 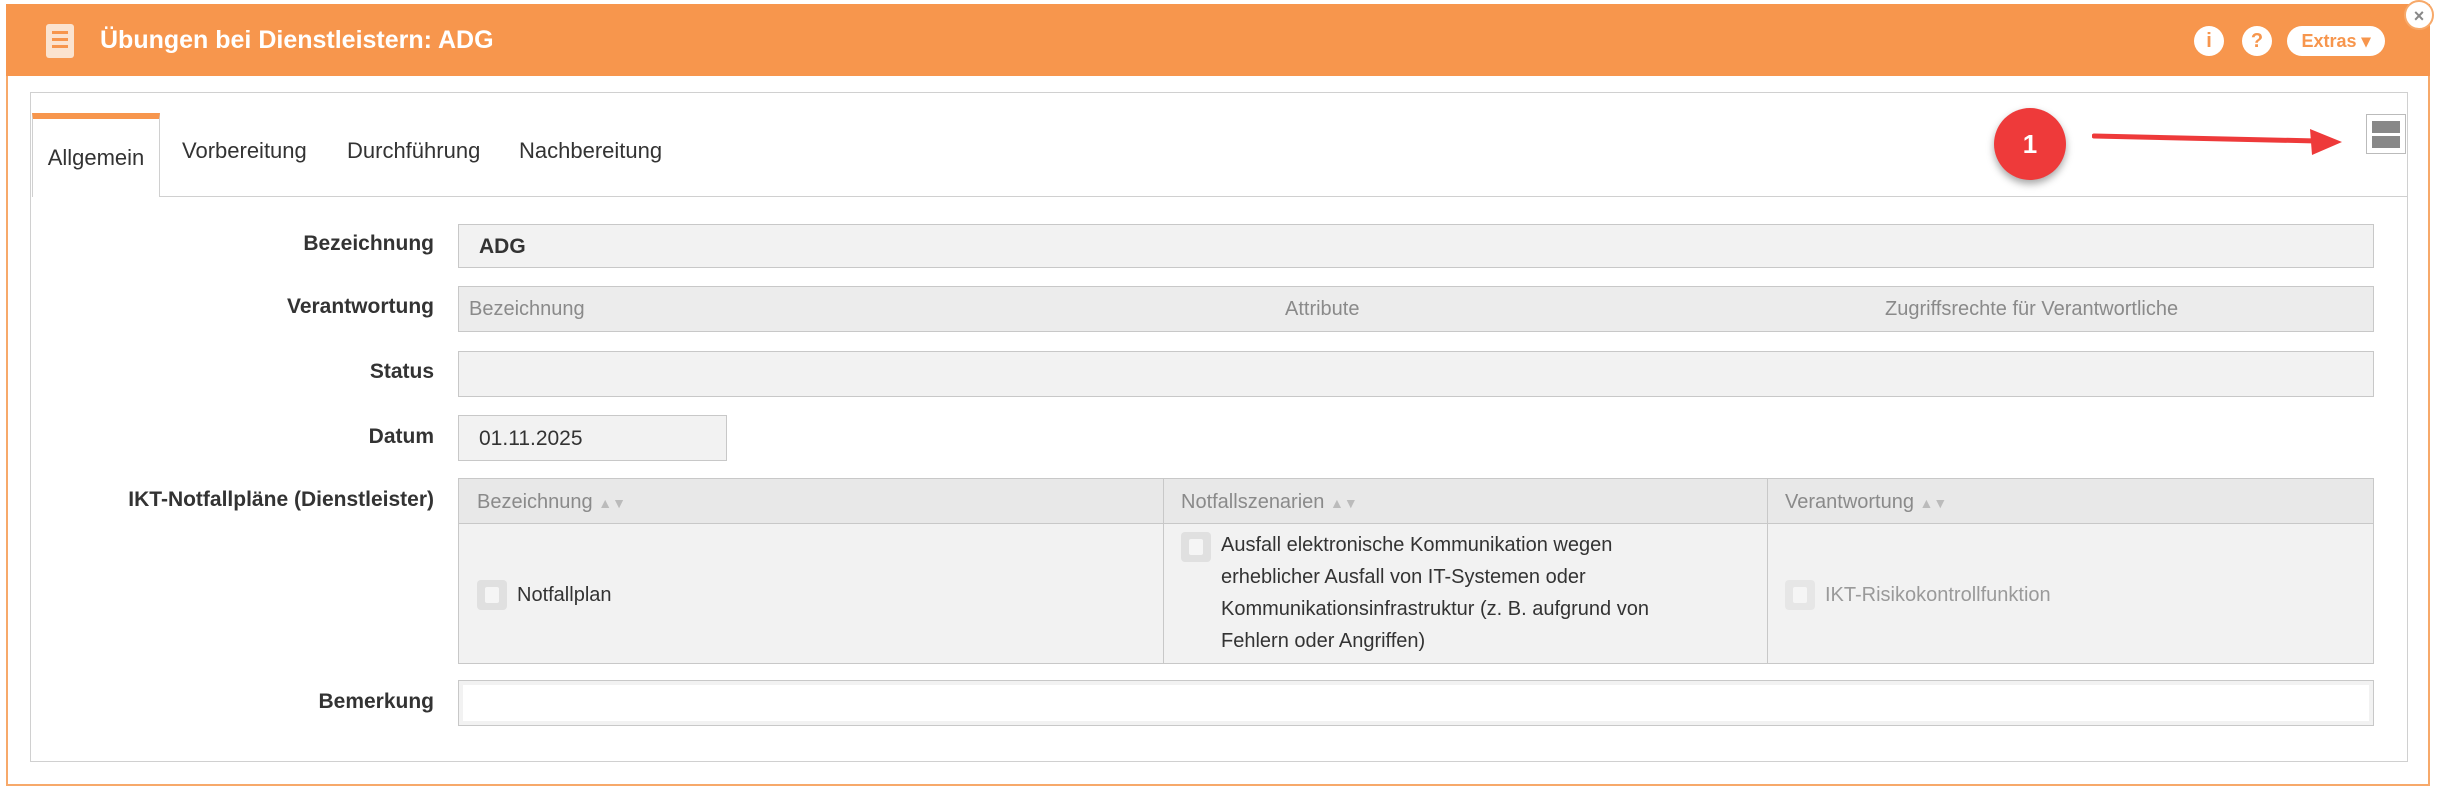 What do you see at coordinates (551, 502) in the screenshot?
I see `ikt-col-bezeichnung: Bezeichnung ▲▼` at bounding box center [551, 502].